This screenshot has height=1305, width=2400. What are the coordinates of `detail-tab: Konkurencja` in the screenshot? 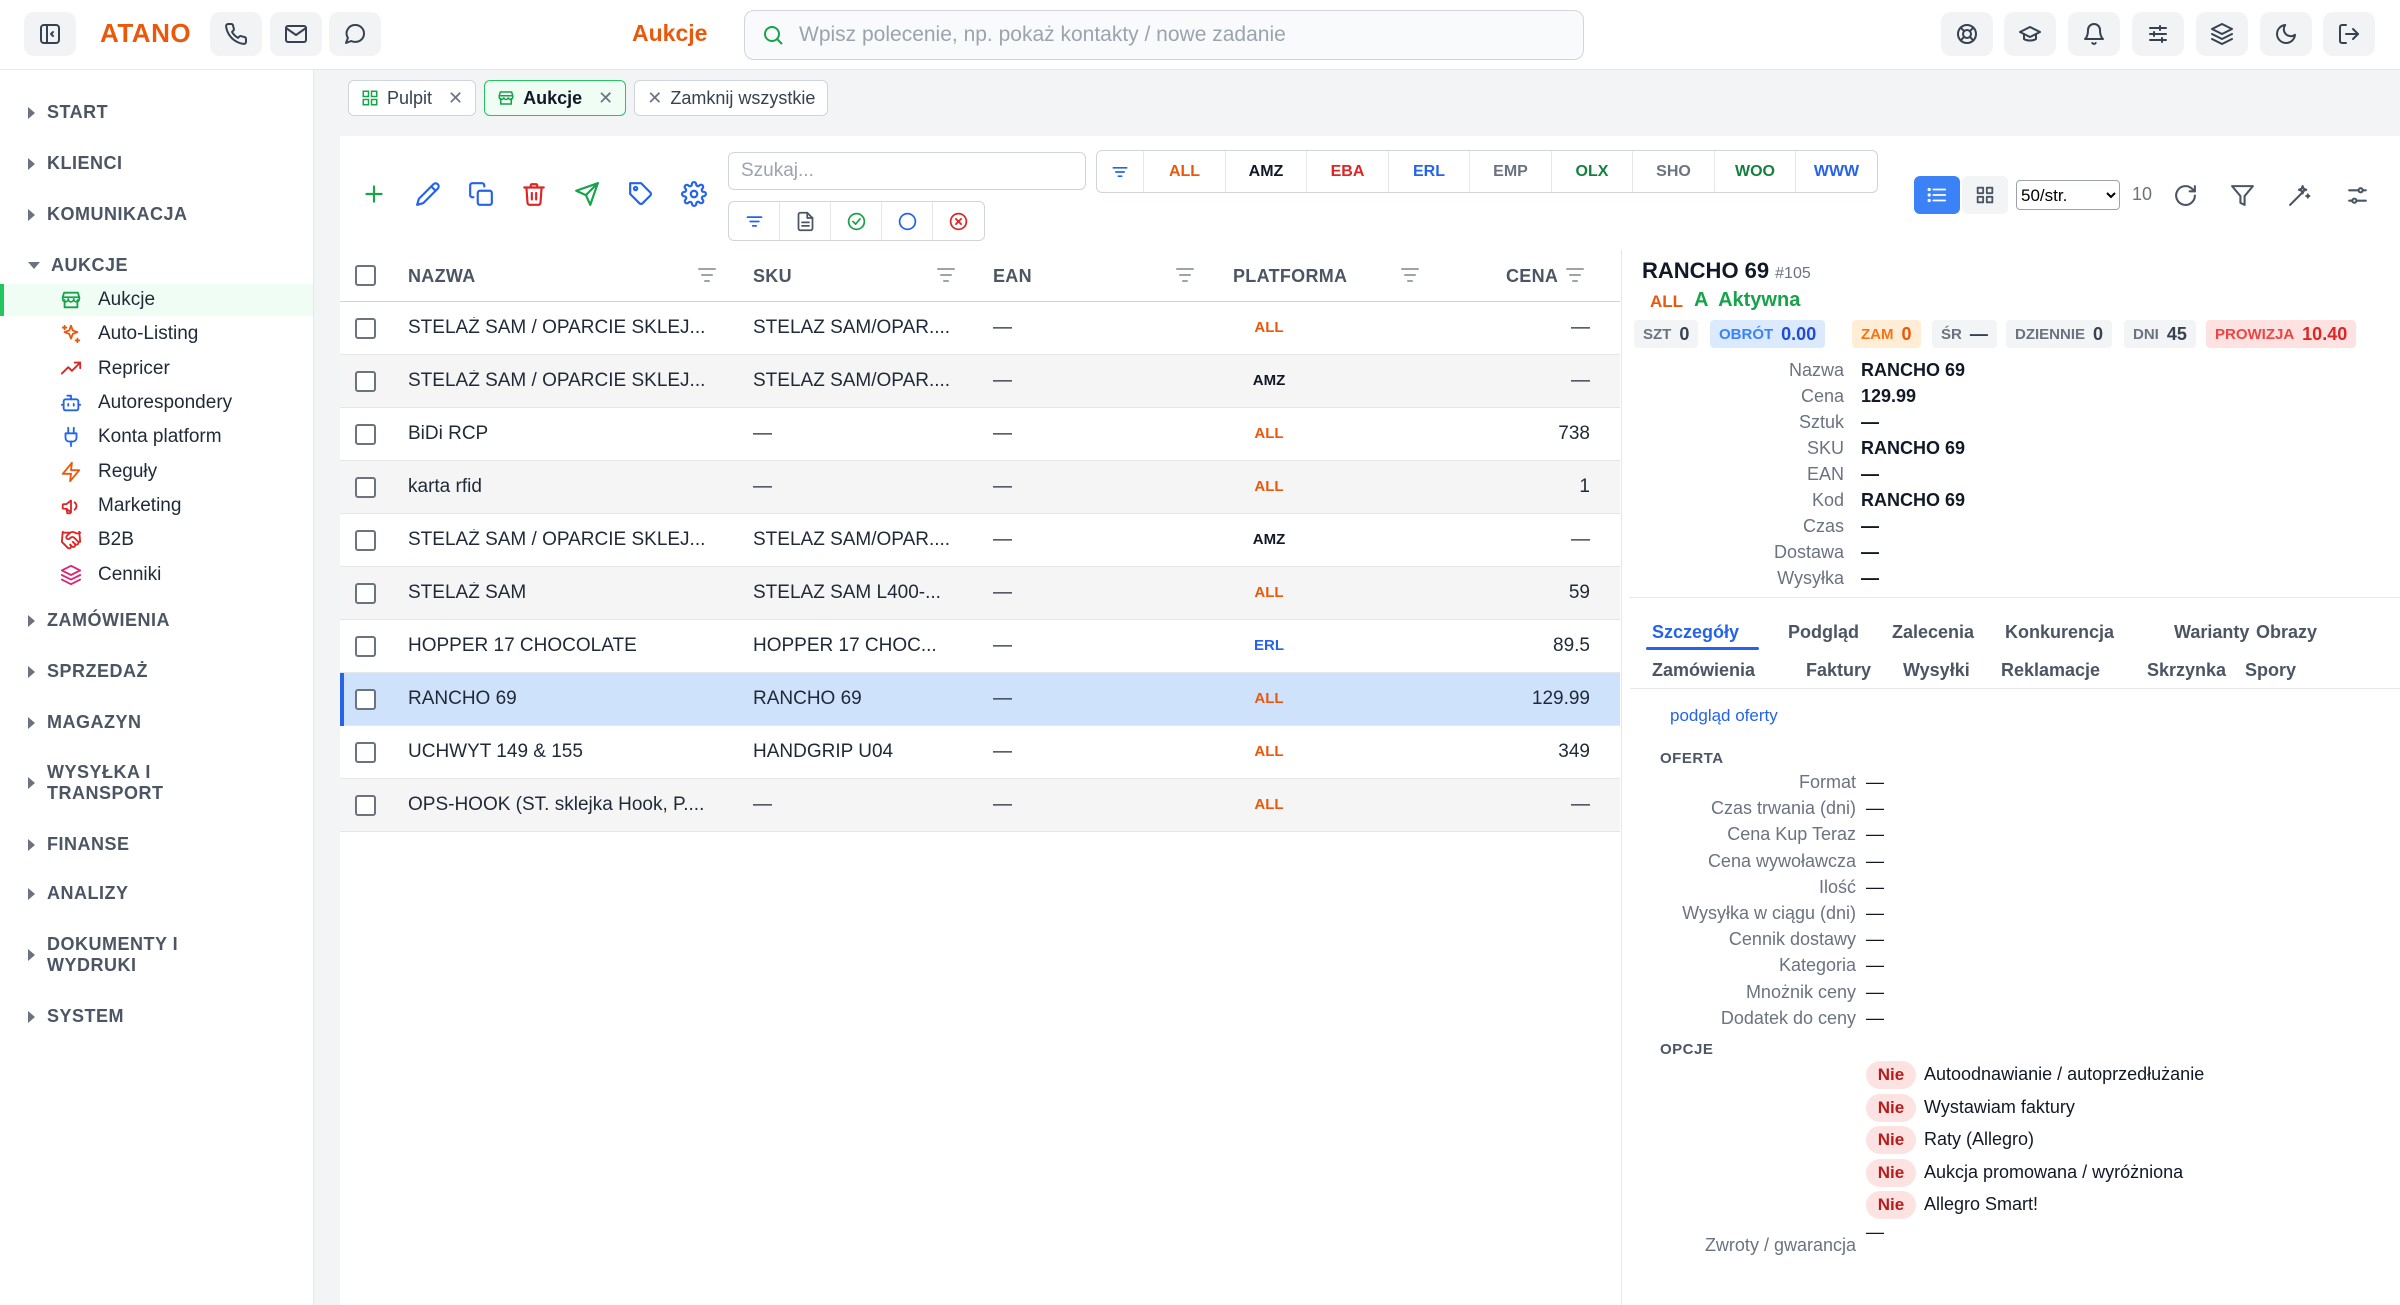 It's located at (2059, 632).